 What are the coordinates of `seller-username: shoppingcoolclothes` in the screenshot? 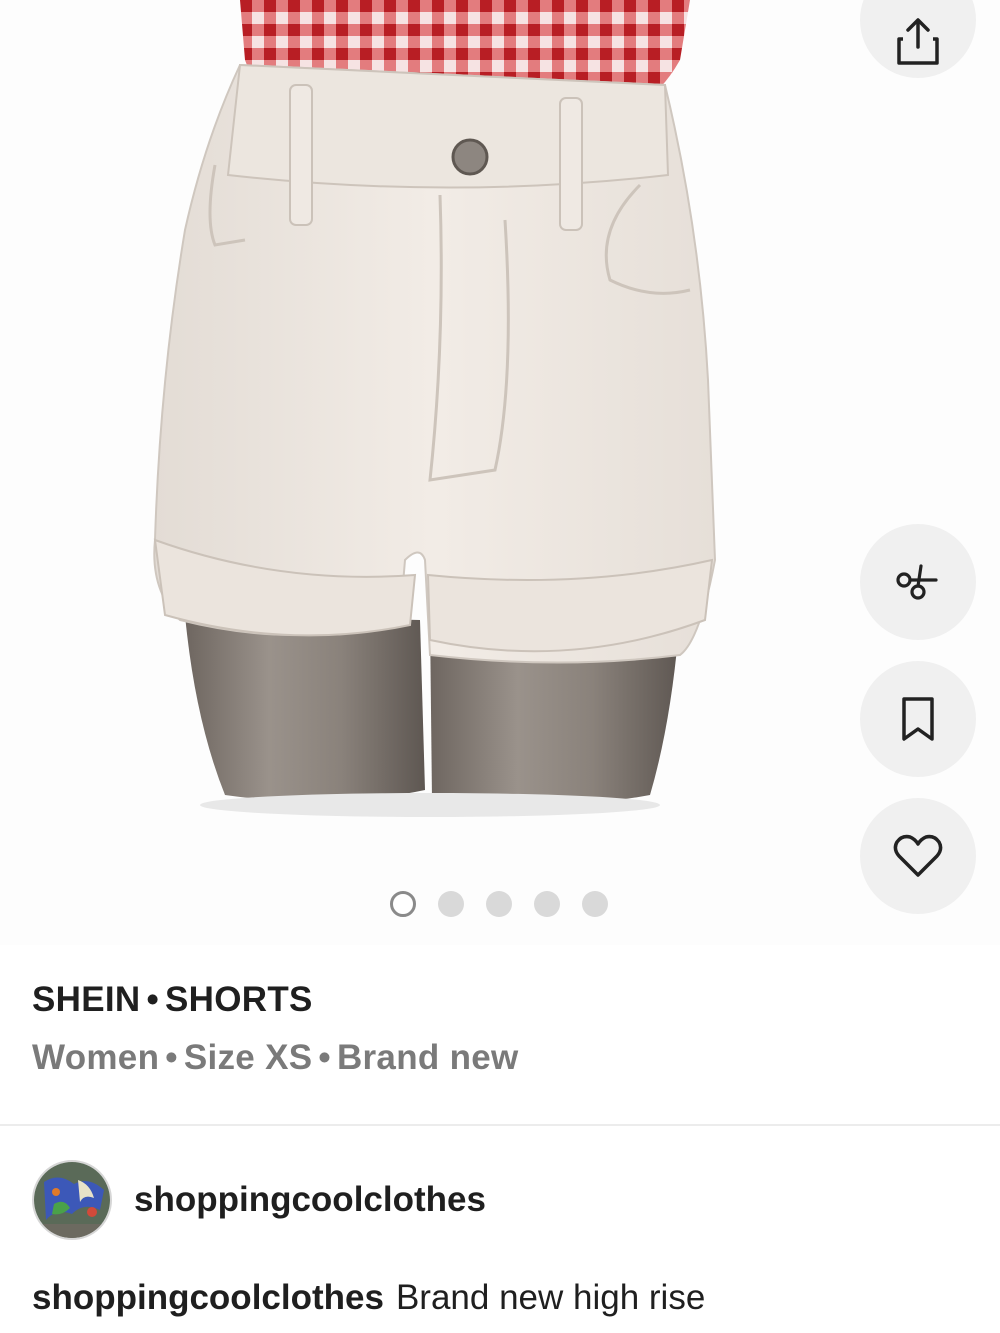 It's located at (310, 1200).